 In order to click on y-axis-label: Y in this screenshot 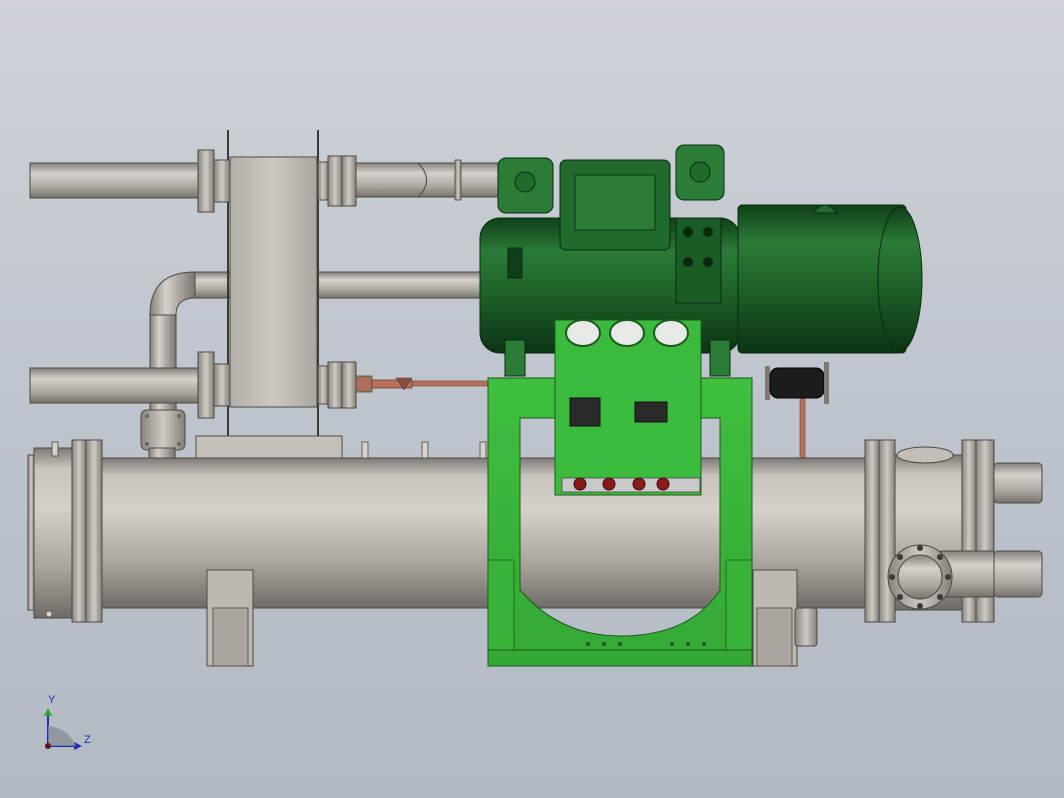, I will do `click(52, 700)`.